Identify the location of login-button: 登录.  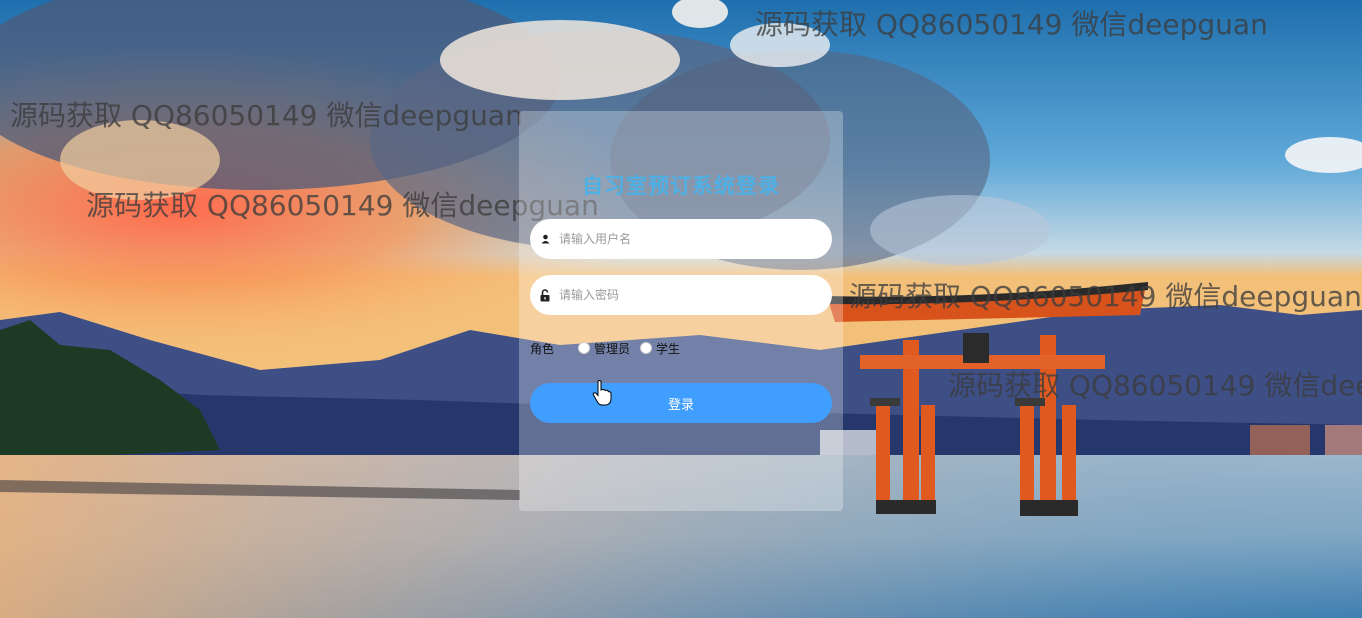
(681, 403).